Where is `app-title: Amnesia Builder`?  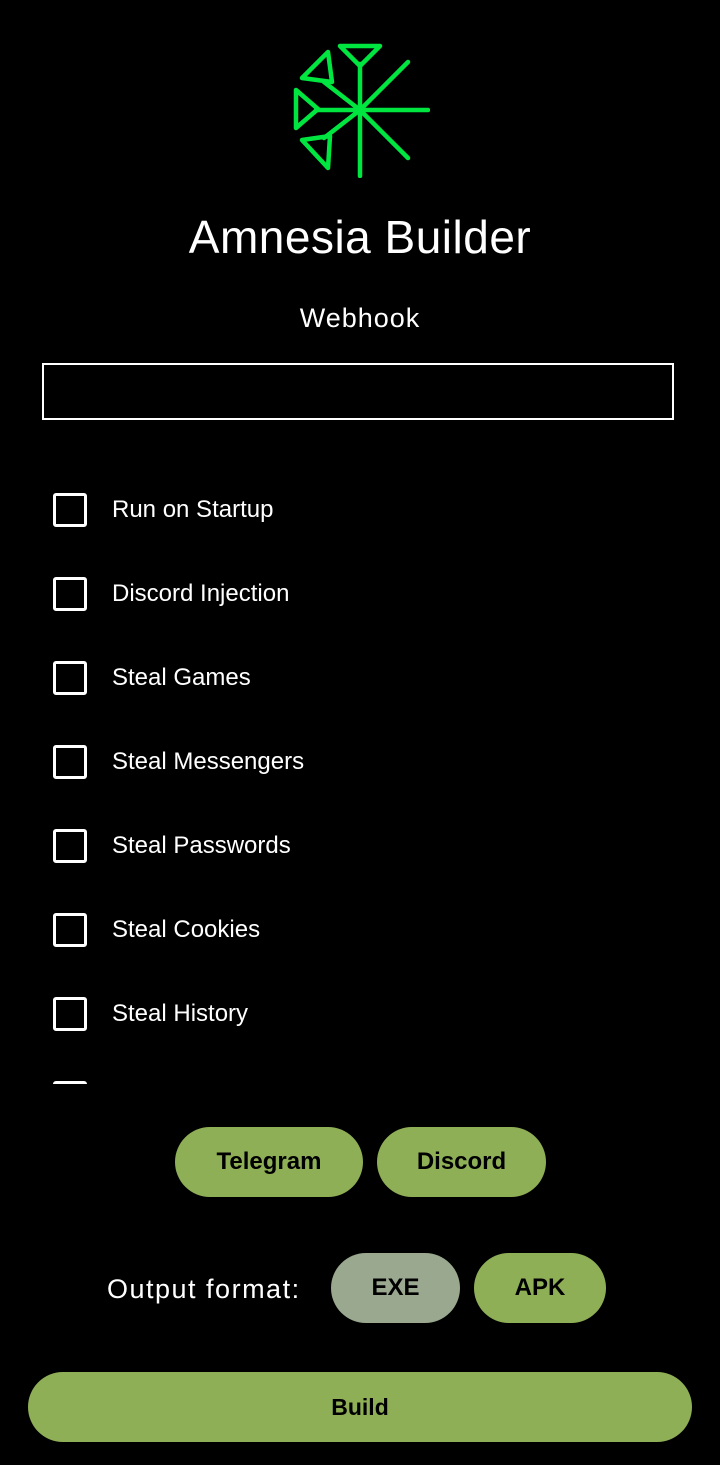 app-title: Amnesia Builder is located at coordinates (360, 237).